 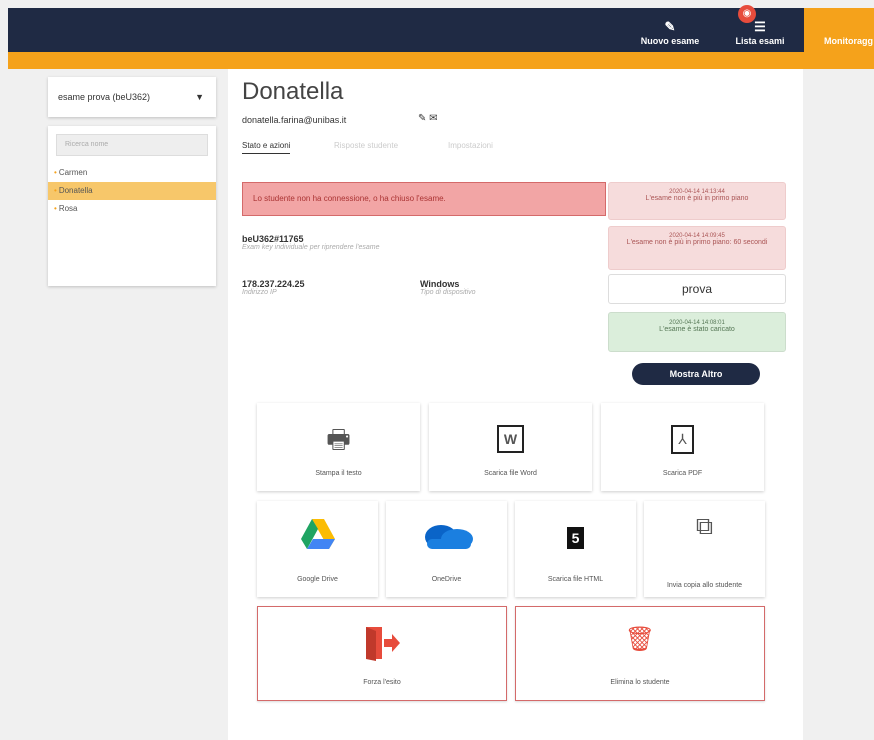 I want to click on send-copy-card: ⧉ Invia copia allo studente, so click(x=704, y=549).